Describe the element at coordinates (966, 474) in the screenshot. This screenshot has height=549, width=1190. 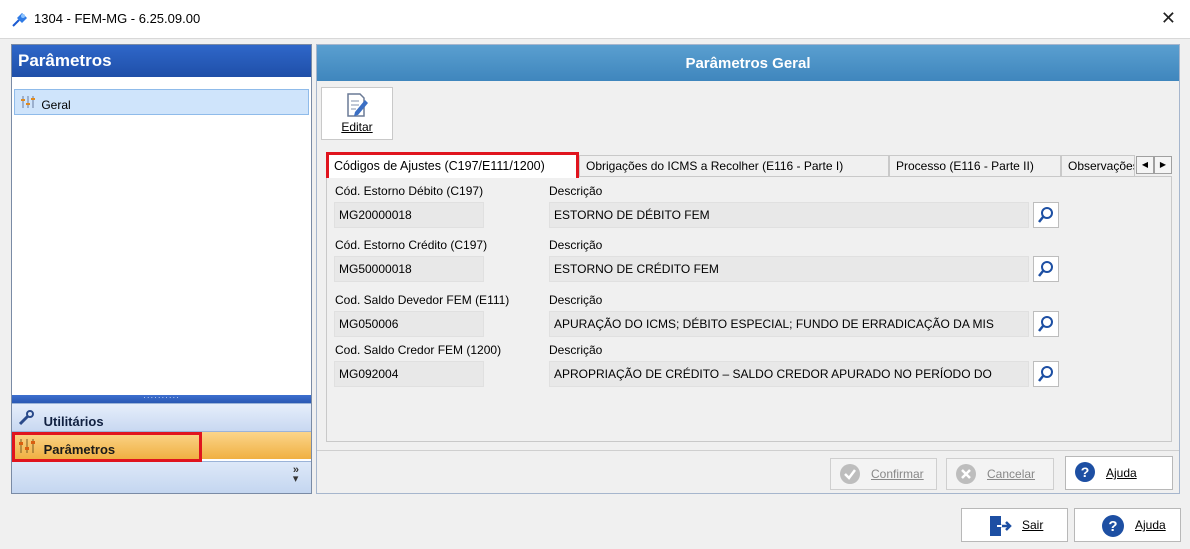
I see `close-circle-icon` at that location.